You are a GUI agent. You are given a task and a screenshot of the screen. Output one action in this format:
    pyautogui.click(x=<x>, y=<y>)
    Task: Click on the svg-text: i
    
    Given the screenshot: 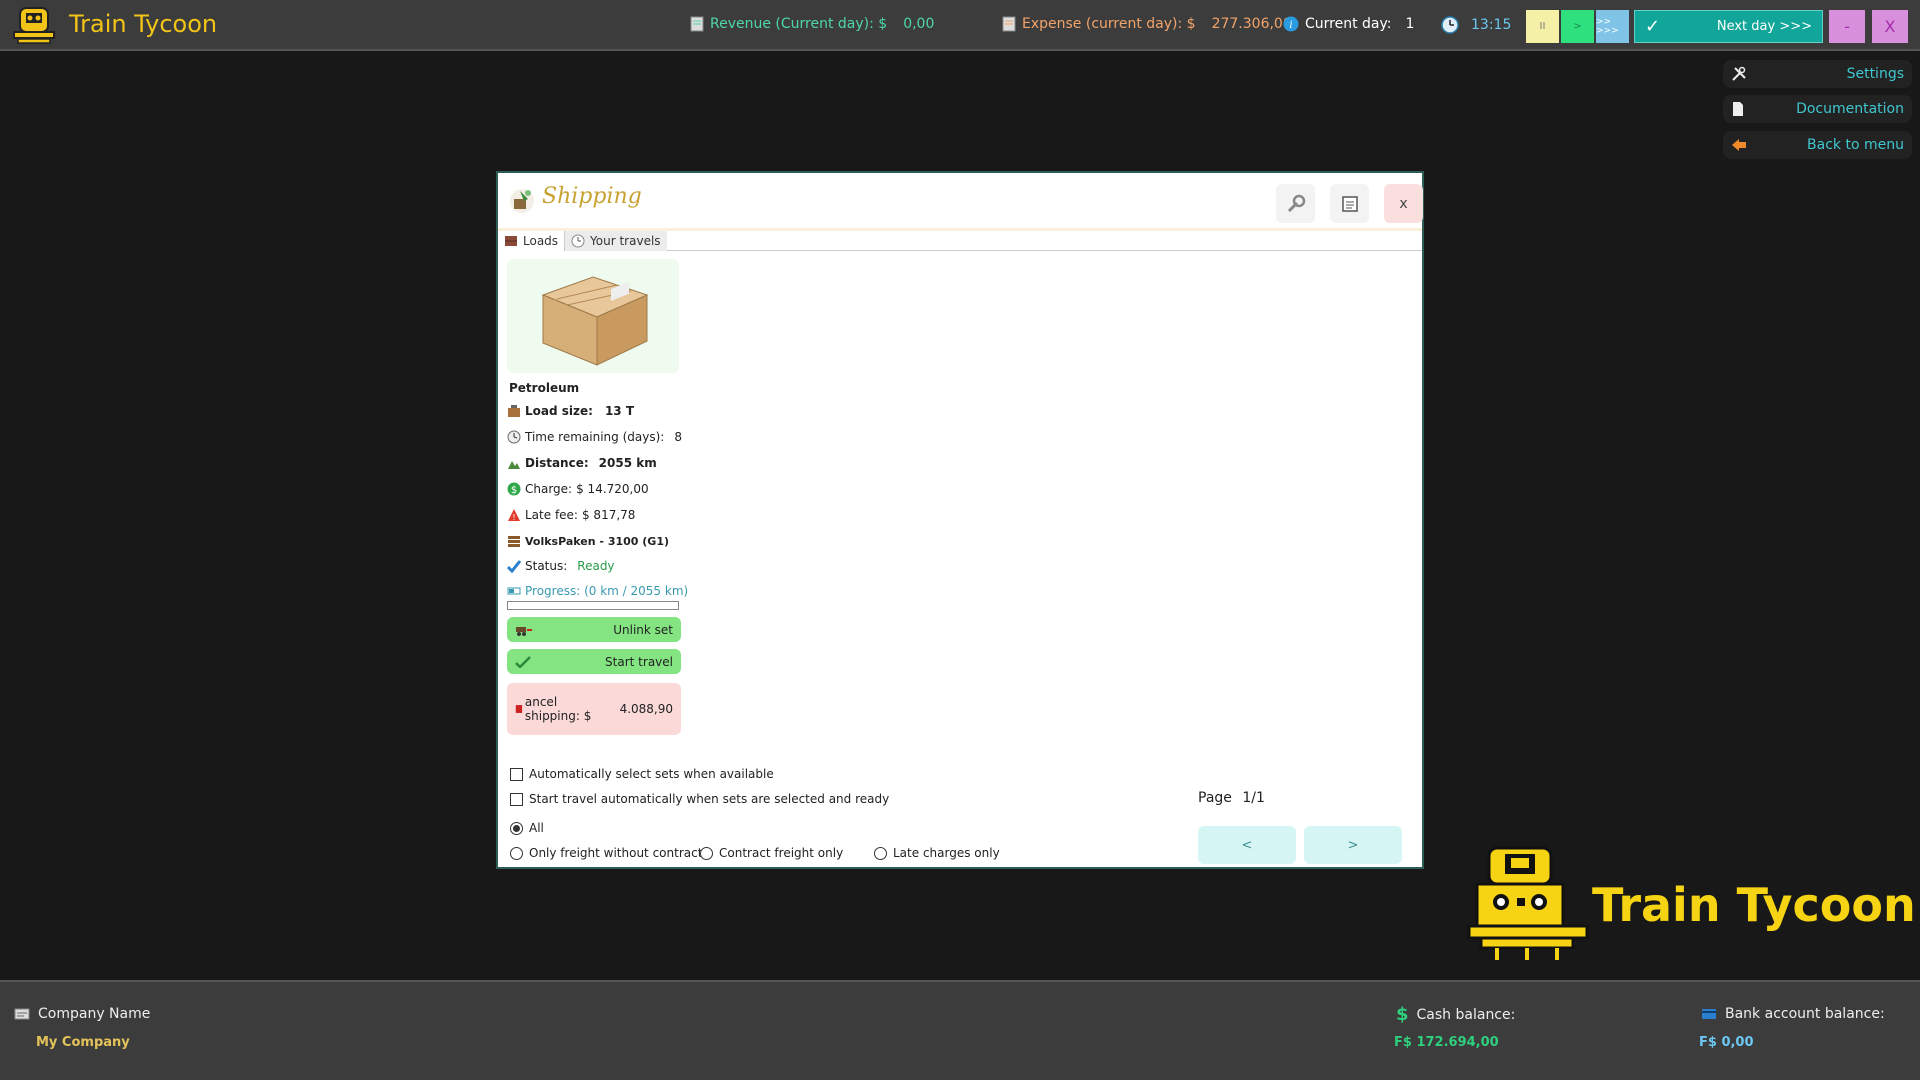 What is the action you would take?
    pyautogui.click(x=1290, y=25)
    